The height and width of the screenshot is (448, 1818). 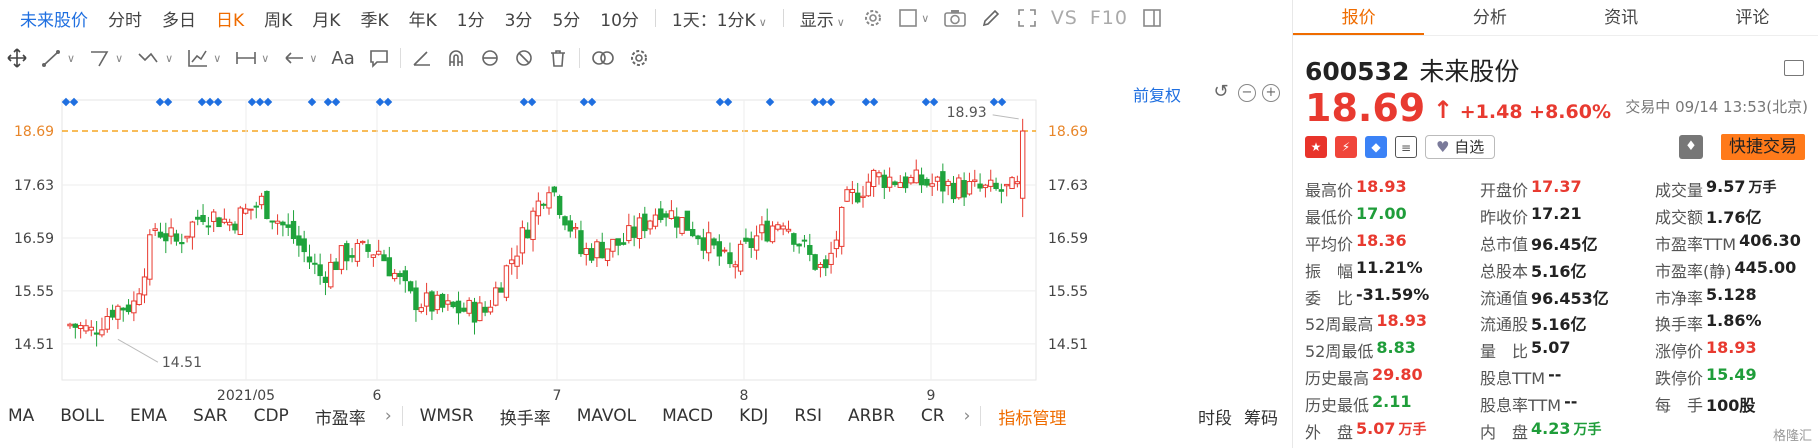 I want to click on text-tool-icon: Aa, so click(x=342, y=58).